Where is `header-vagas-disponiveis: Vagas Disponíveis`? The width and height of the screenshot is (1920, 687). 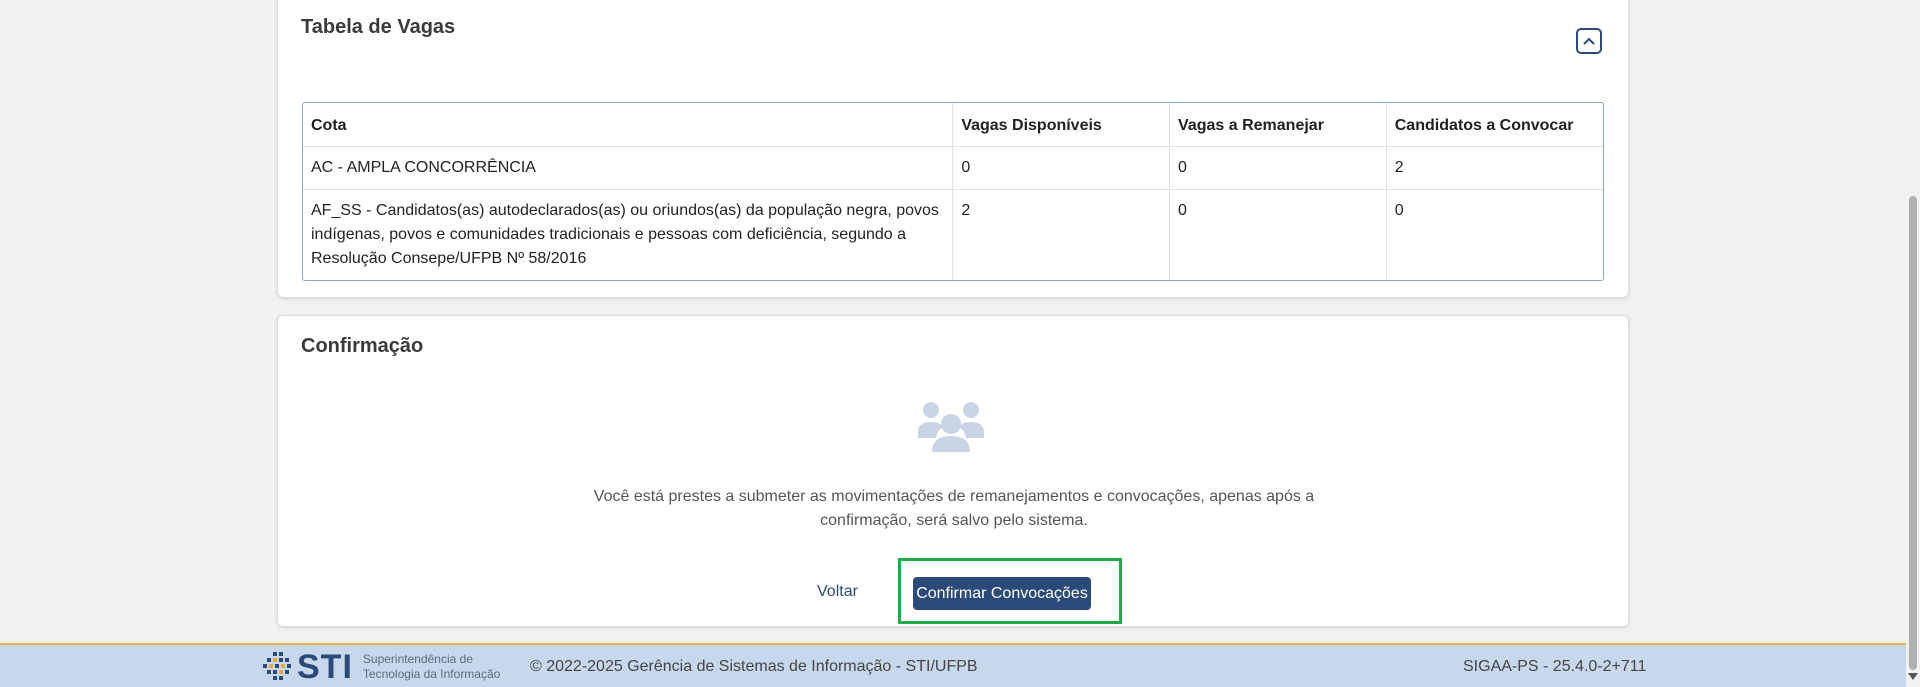
header-vagas-disponiveis: Vagas Disponíveis is located at coordinates (1061, 125).